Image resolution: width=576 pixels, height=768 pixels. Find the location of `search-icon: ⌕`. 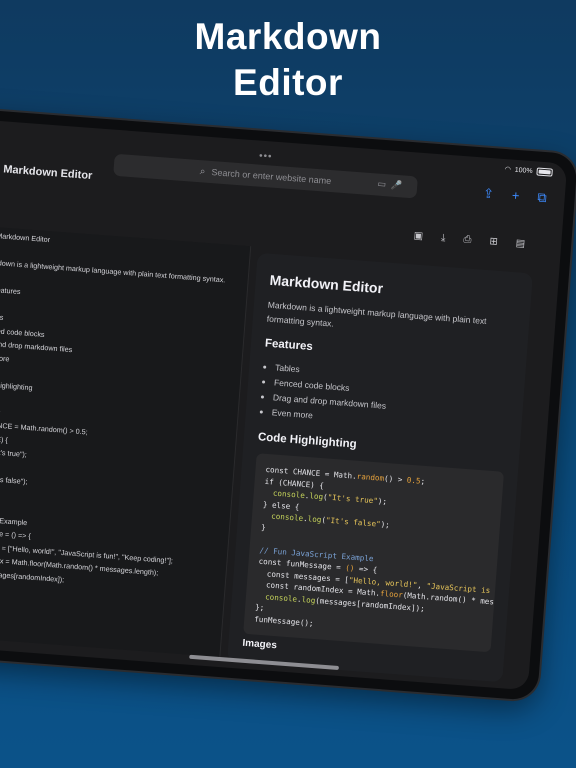

search-icon: ⌕ is located at coordinates (202, 171).